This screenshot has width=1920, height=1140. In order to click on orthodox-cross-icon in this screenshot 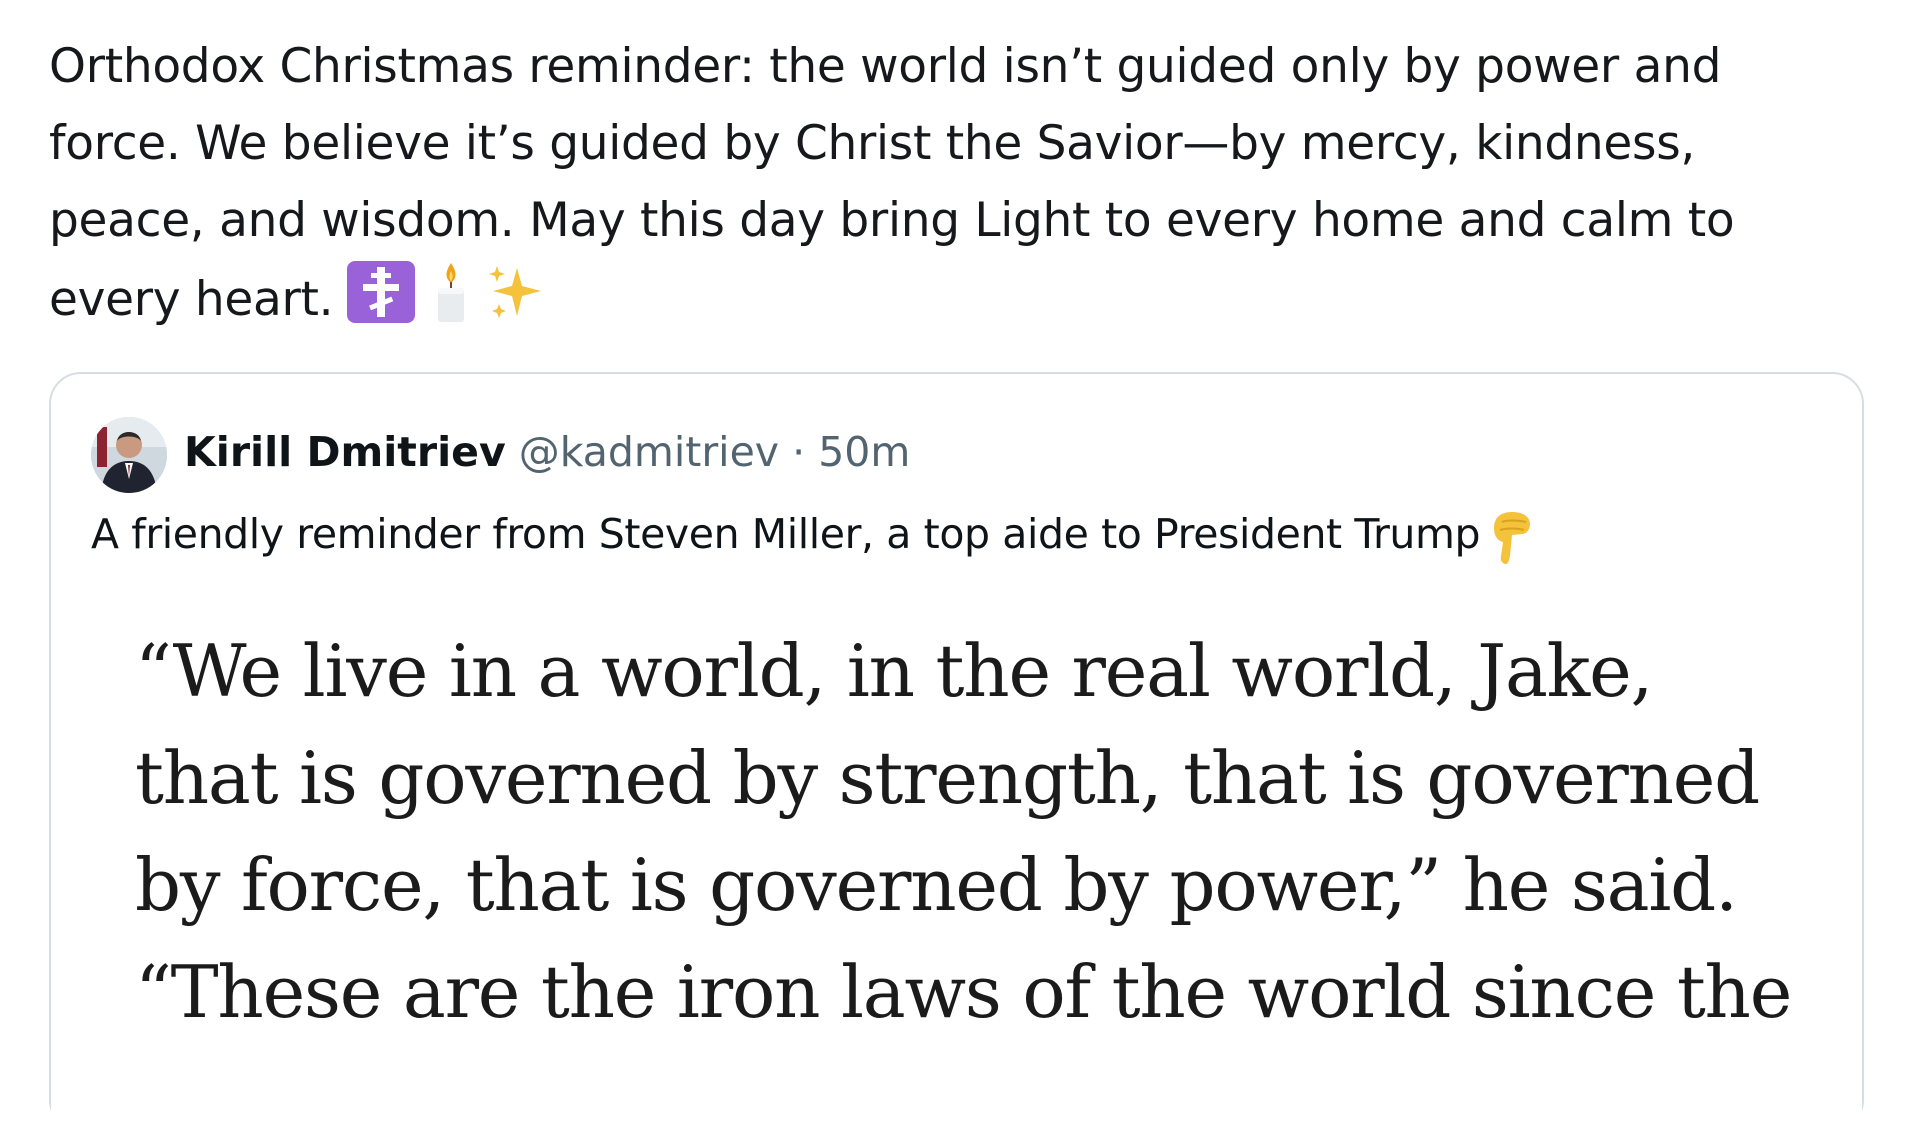, I will do `click(381, 292)`.